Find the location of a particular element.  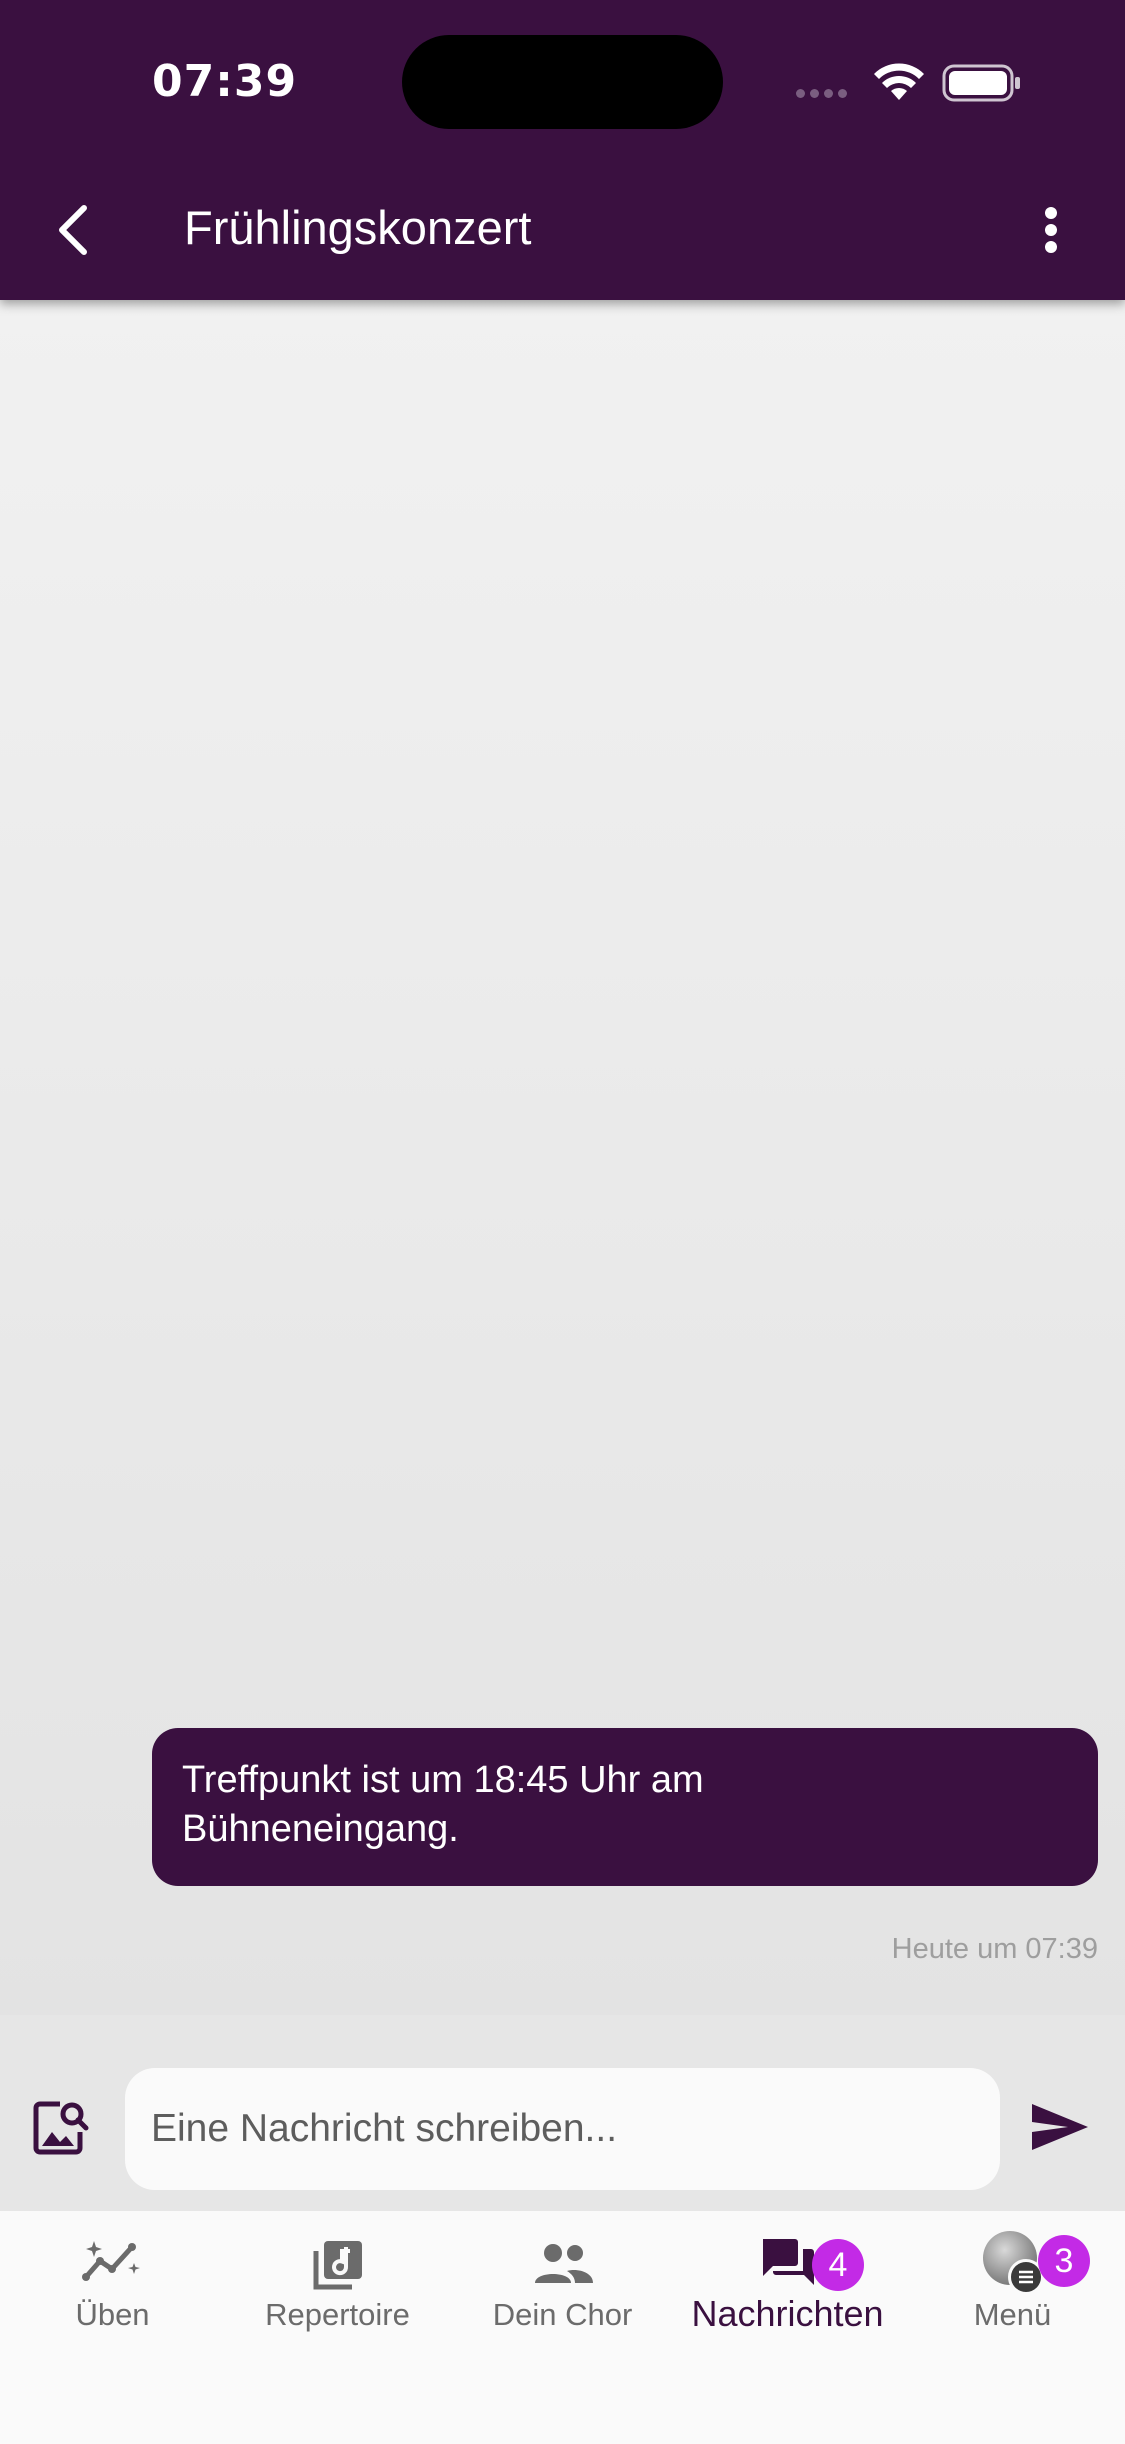

chevron-left-icon is located at coordinates (73, 230).